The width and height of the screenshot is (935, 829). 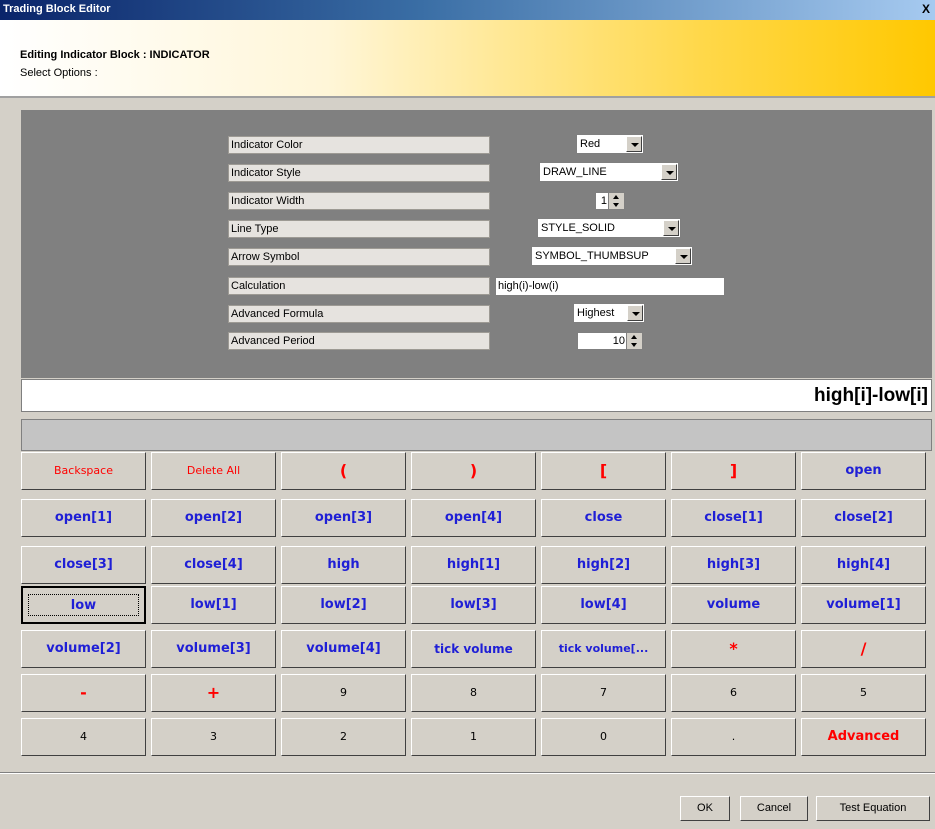 I want to click on close-button: close, so click(x=603, y=518).